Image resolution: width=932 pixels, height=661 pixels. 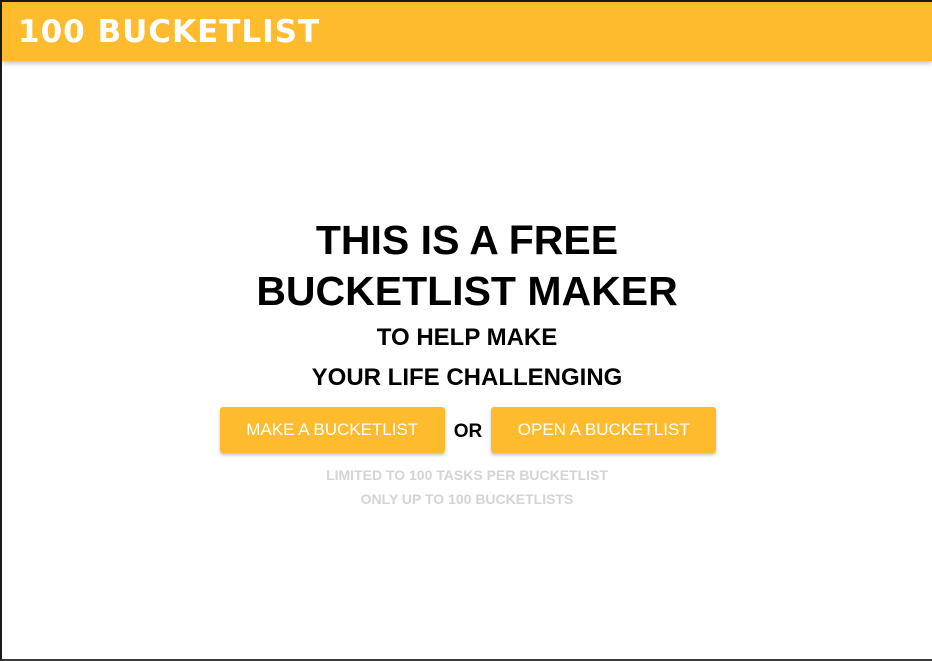 I want to click on limit-note-bucketlists: ONLY UP TO 100 BUCKETLISTS, so click(x=467, y=499).